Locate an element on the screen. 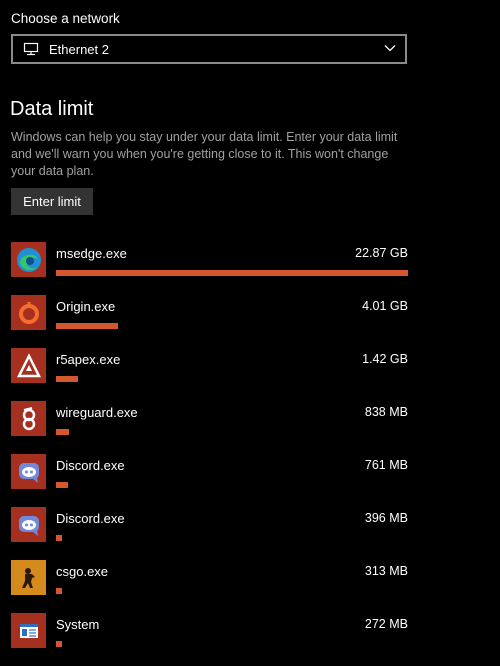 Image resolution: width=500 pixels, height=666 pixels. data-limit-title: Data limit is located at coordinates (52, 109).